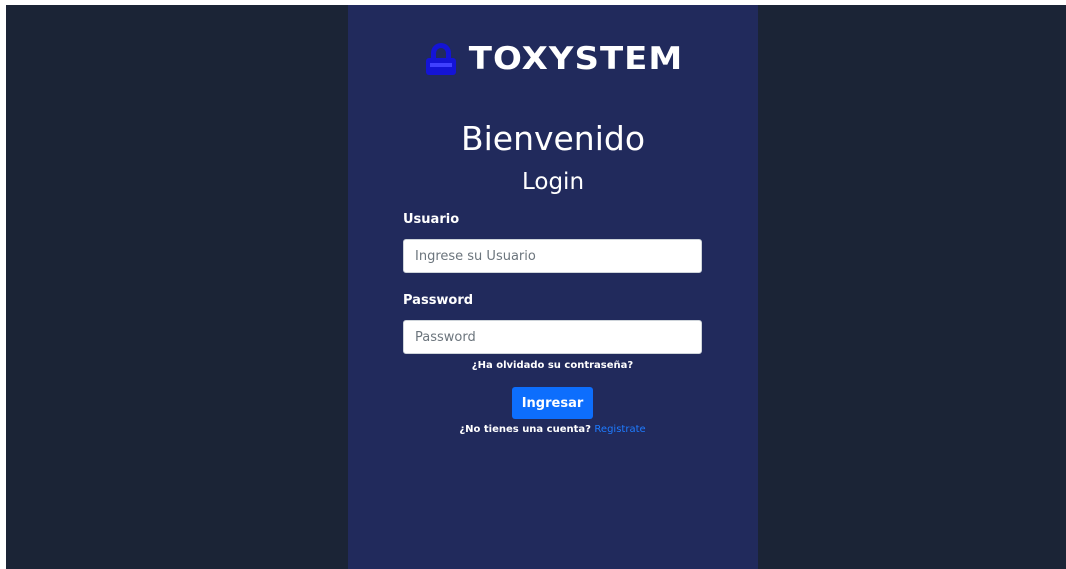 The image size is (1066, 569). What do you see at coordinates (619, 429) in the screenshot?
I see `register-link: Registrate` at bounding box center [619, 429].